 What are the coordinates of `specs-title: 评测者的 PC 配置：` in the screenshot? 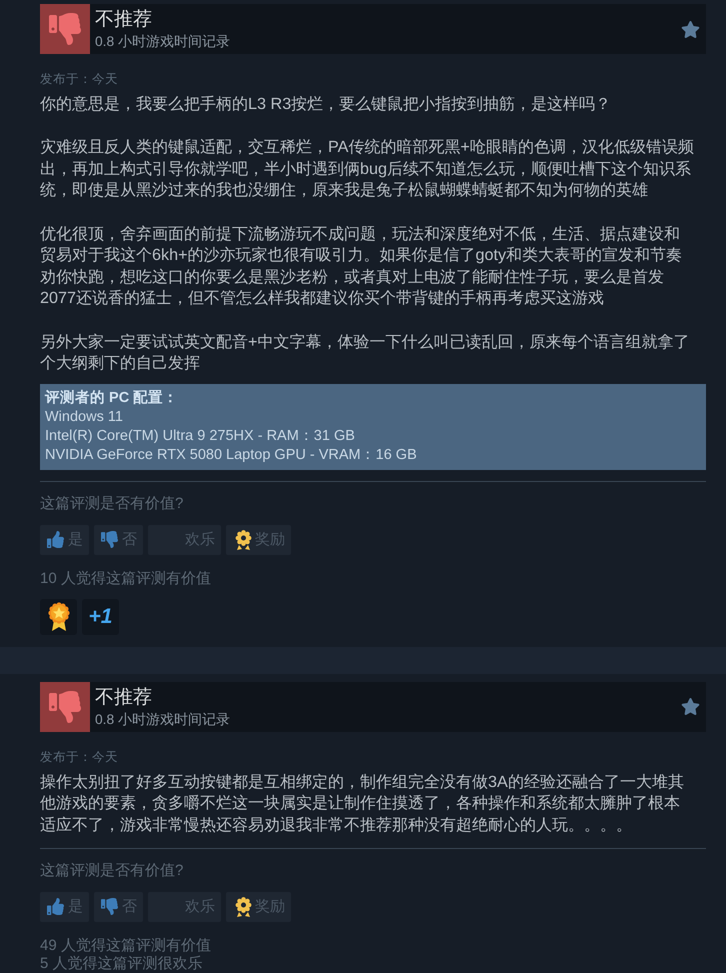 It's located at (112, 398).